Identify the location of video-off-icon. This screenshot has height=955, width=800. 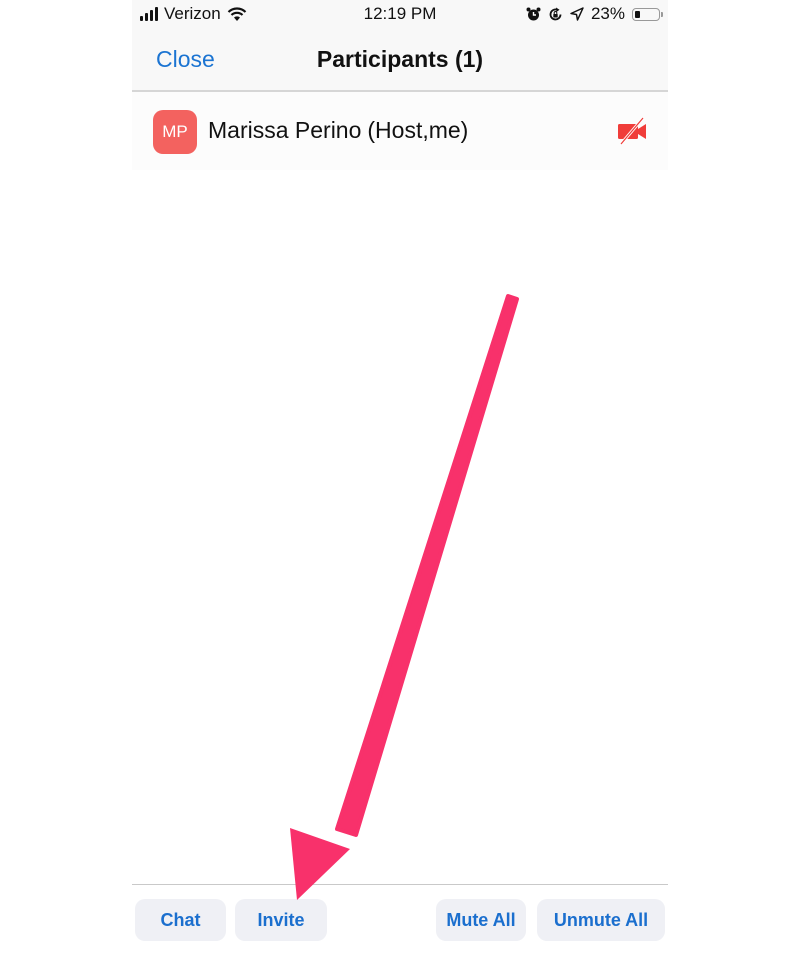
(633, 131).